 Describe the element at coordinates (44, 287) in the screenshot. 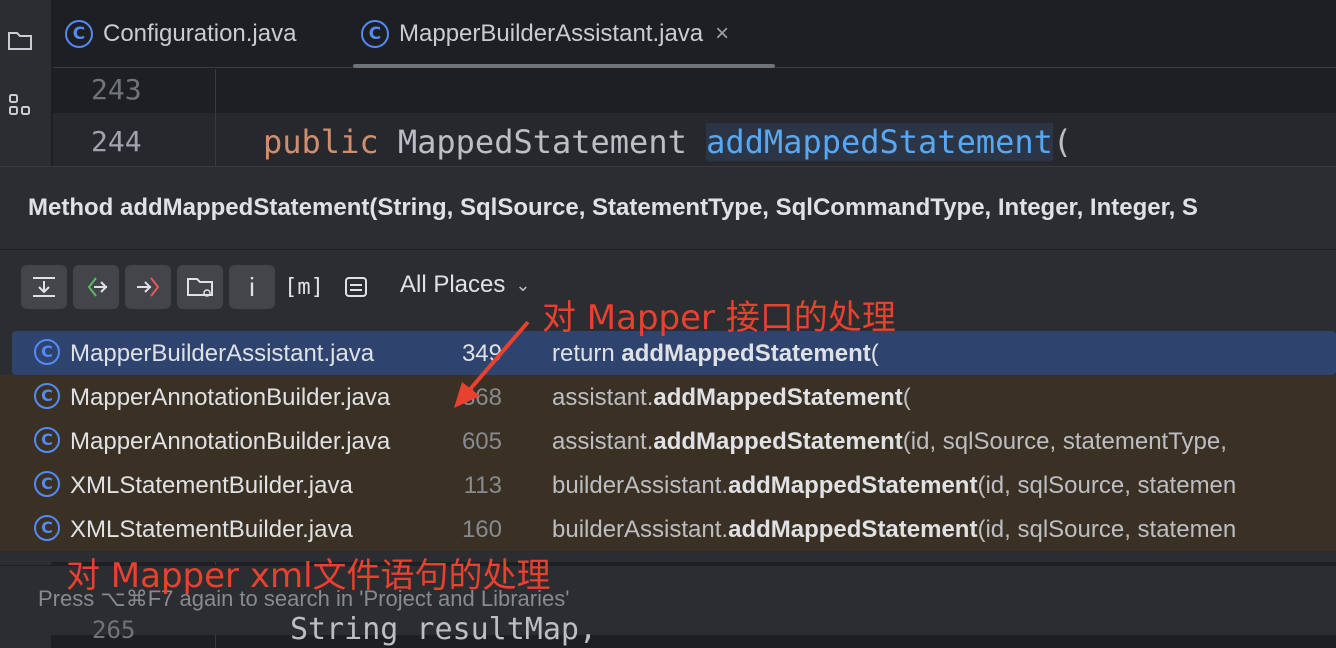

I see `expand-icon` at that location.